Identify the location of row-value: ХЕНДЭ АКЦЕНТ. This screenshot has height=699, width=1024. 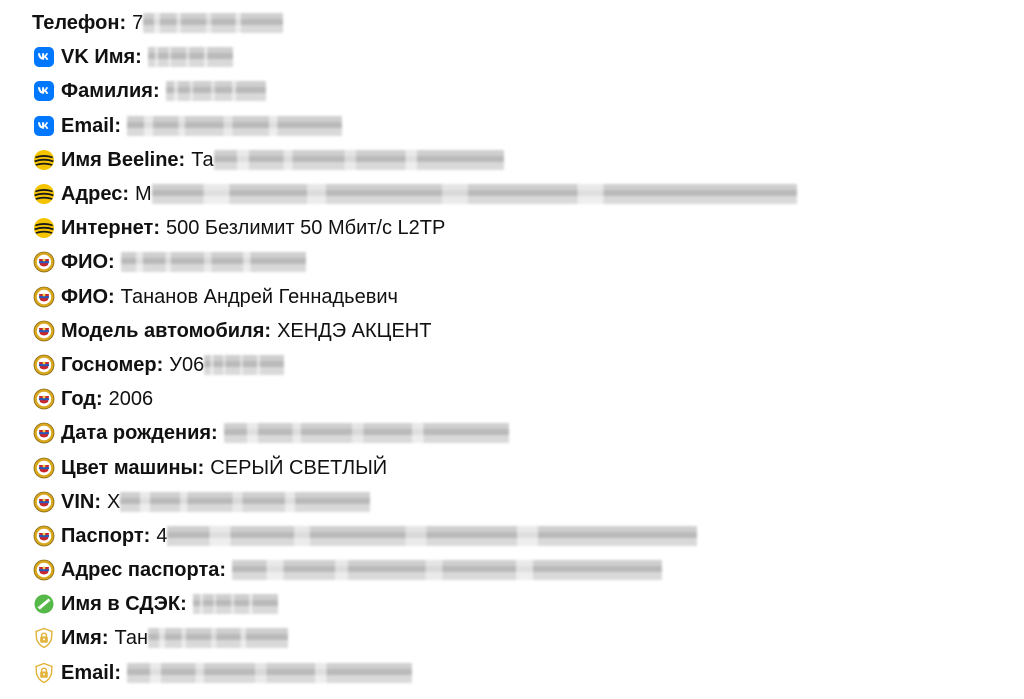
(354, 330).